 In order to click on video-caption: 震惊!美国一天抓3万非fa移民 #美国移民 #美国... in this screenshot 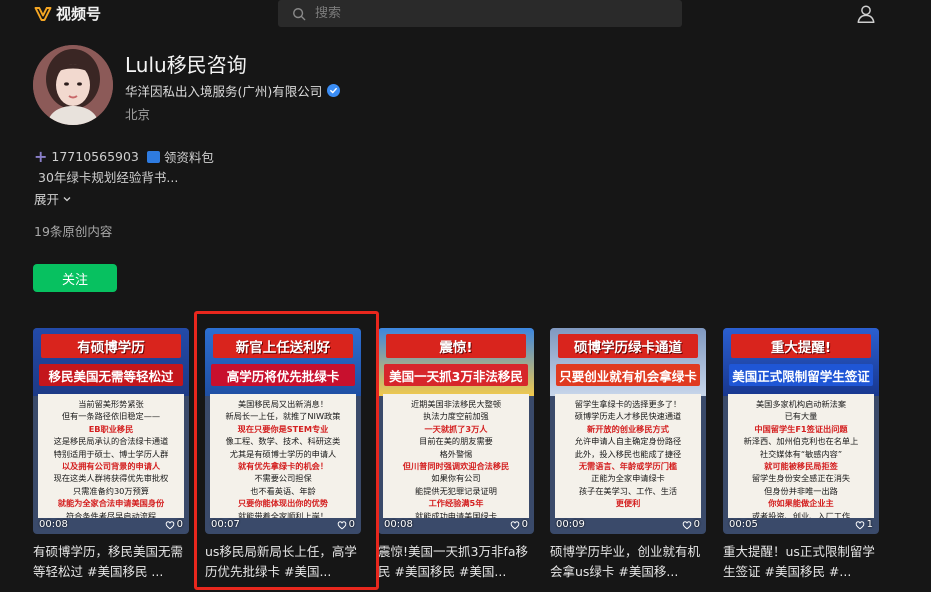, I will do `click(456, 562)`.